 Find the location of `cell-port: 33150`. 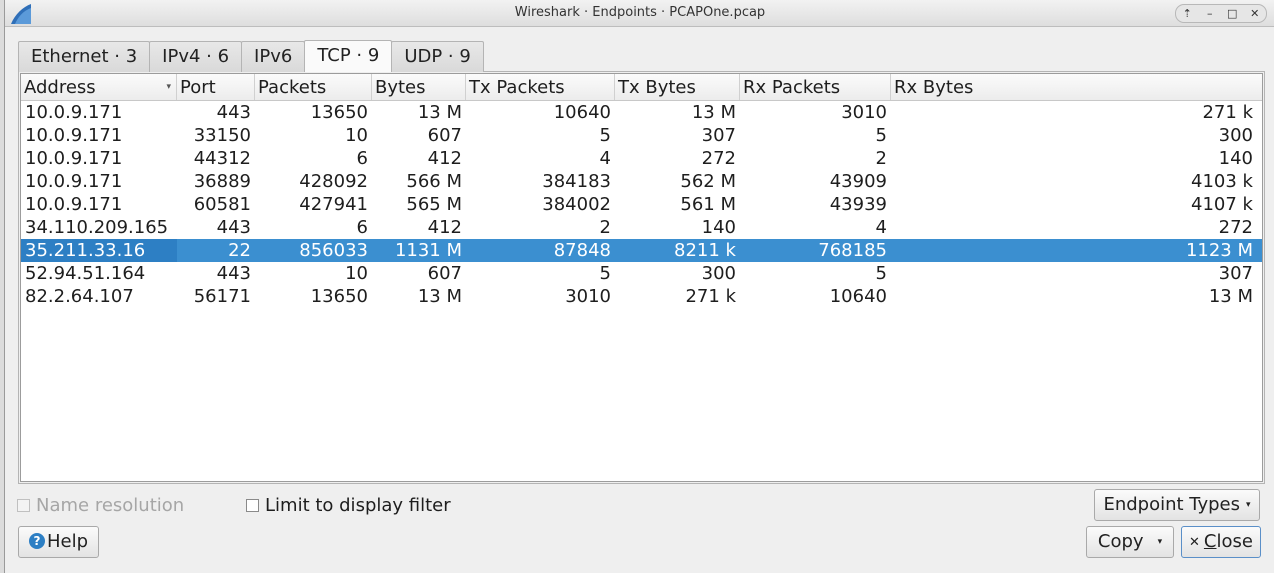

cell-port: 33150 is located at coordinates (222, 135).